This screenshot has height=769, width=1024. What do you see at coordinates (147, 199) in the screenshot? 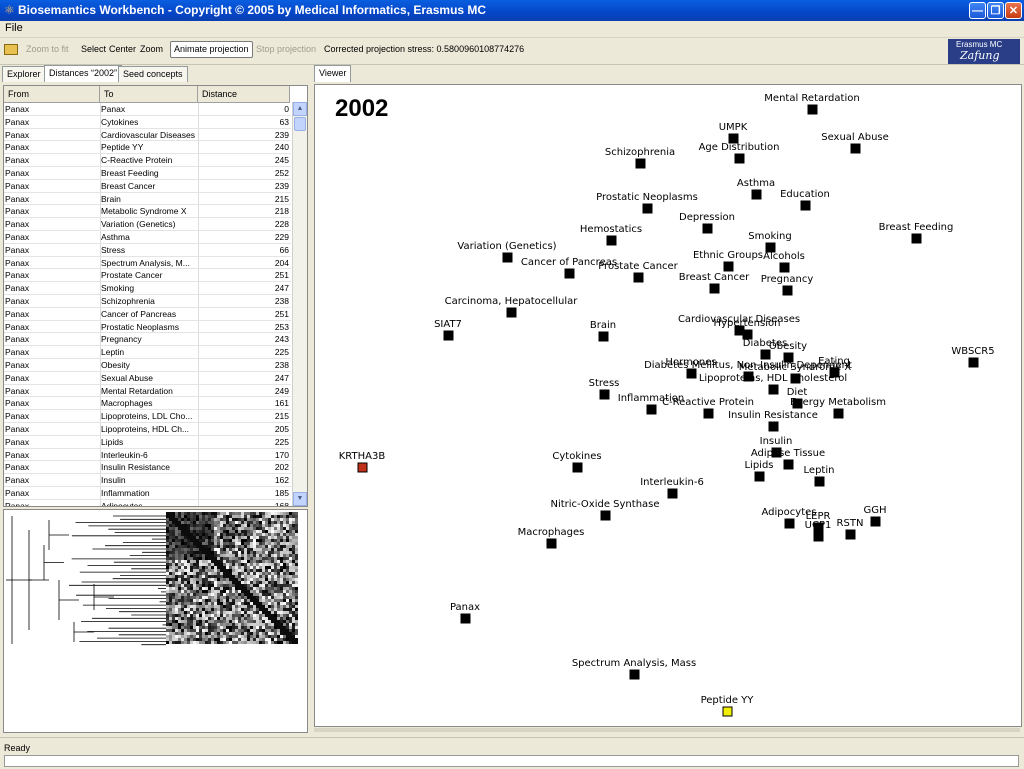
I see `table-row: Panax Brain 215` at bounding box center [147, 199].